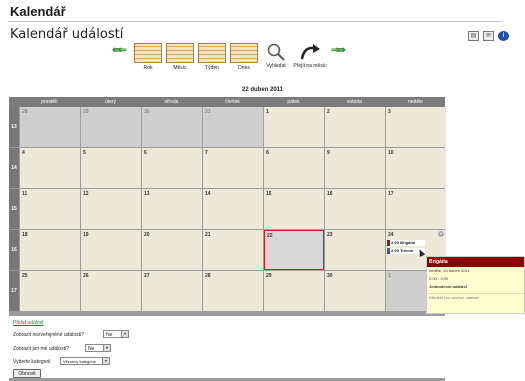 This screenshot has height=381, width=525. Describe the element at coordinates (98, 348) in the screenshot. I see `show-mine-select: Ne ▾` at that location.